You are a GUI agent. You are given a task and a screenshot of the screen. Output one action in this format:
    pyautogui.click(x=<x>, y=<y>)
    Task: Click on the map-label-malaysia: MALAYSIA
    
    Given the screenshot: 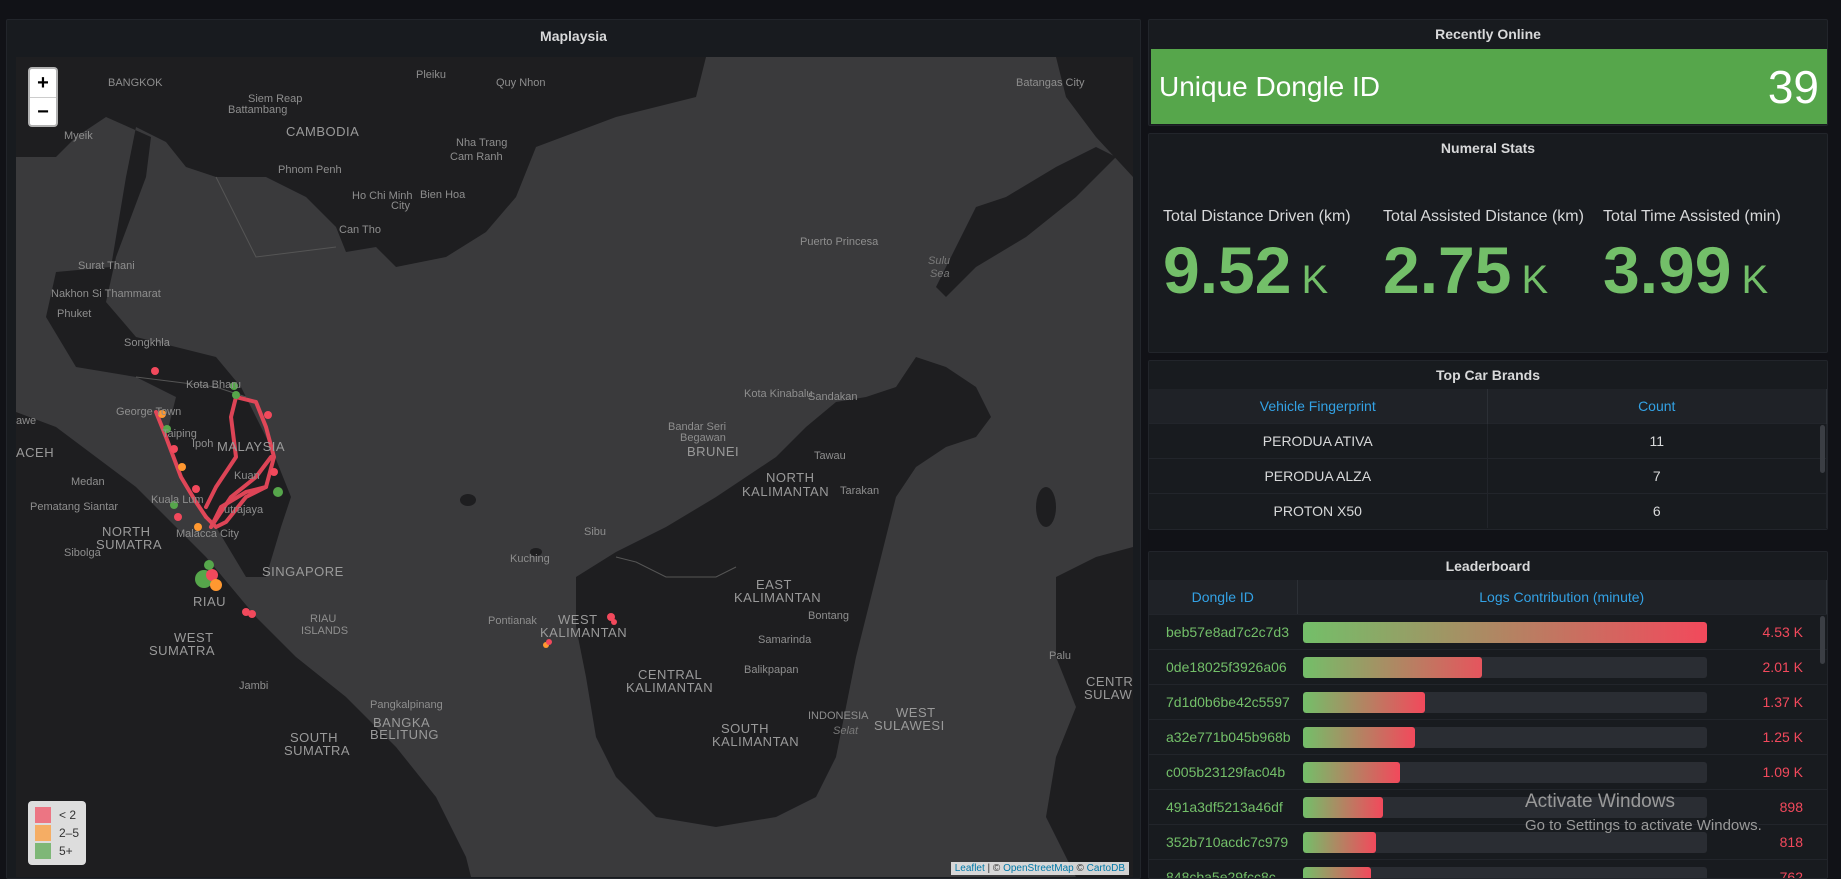 What is the action you would take?
    pyautogui.click(x=251, y=446)
    